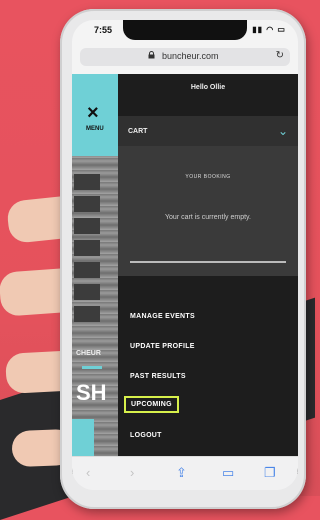 The height and width of the screenshot is (520, 320). What do you see at coordinates (228, 473) in the screenshot?
I see `bookmarks-icon: ▭` at bounding box center [228, 473].